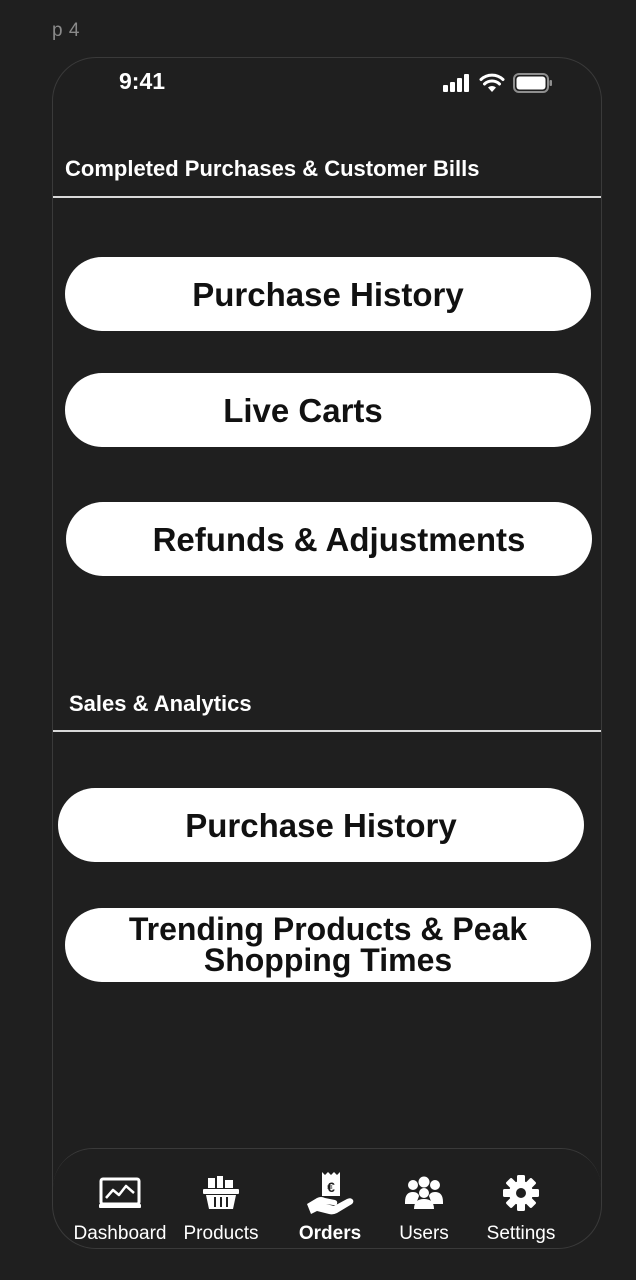  What do you see at coordinates (533, 85) in the screenshot?
I see `battery-icon` at bounding box center [533, 85].